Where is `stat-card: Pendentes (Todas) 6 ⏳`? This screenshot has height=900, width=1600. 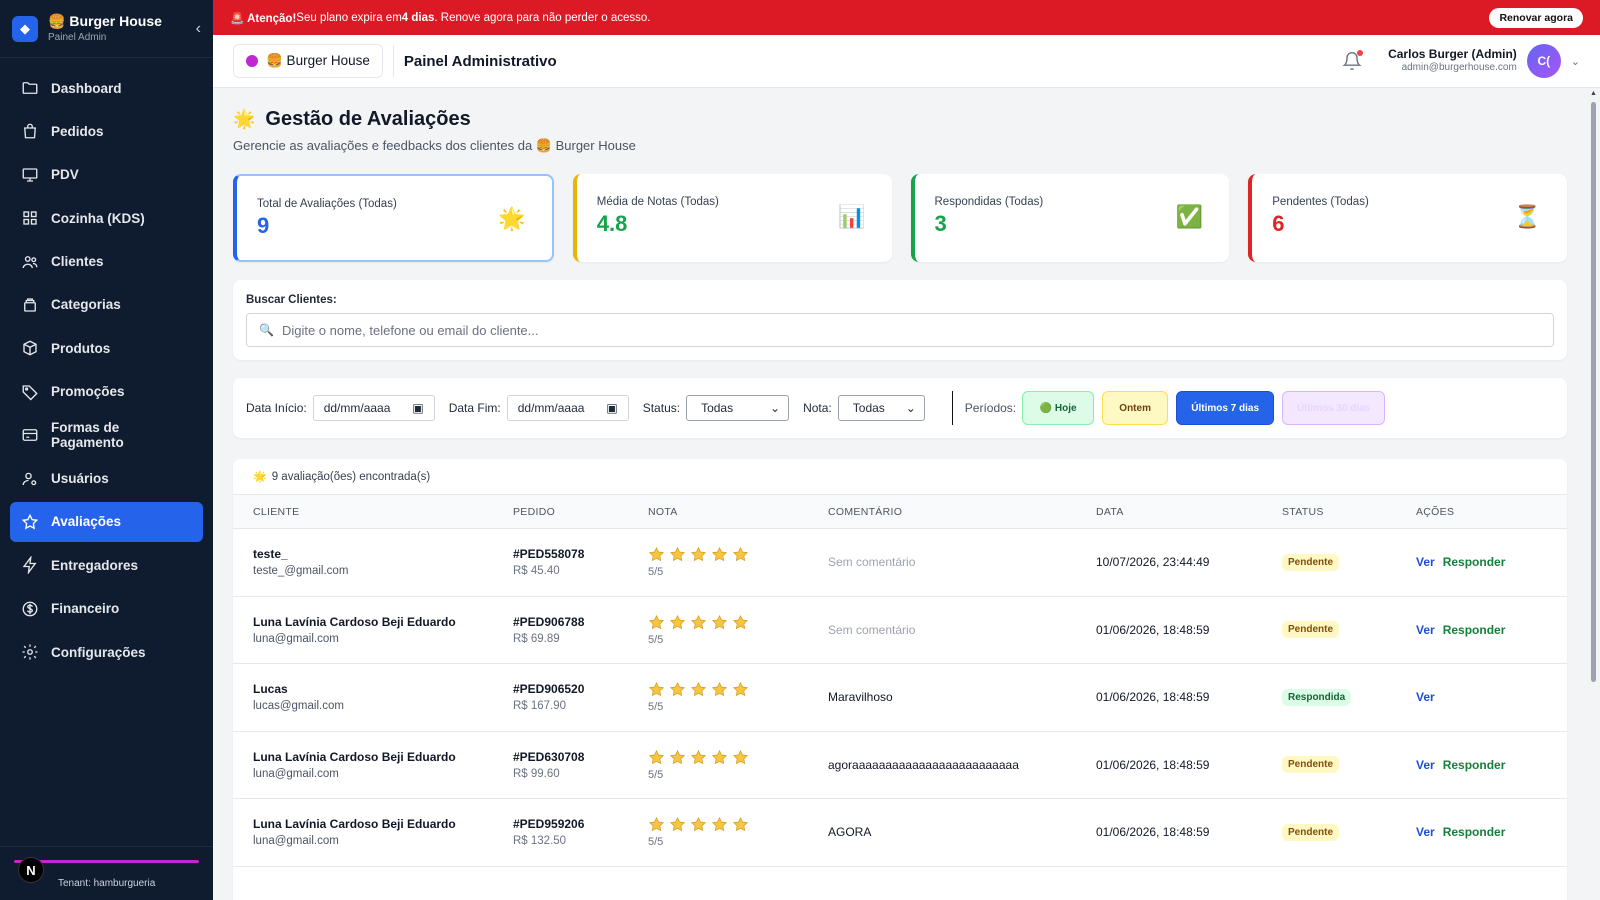
stat-card: Pendentes (Todas) 6 ⏳ is located at coordinates (1407, 218).